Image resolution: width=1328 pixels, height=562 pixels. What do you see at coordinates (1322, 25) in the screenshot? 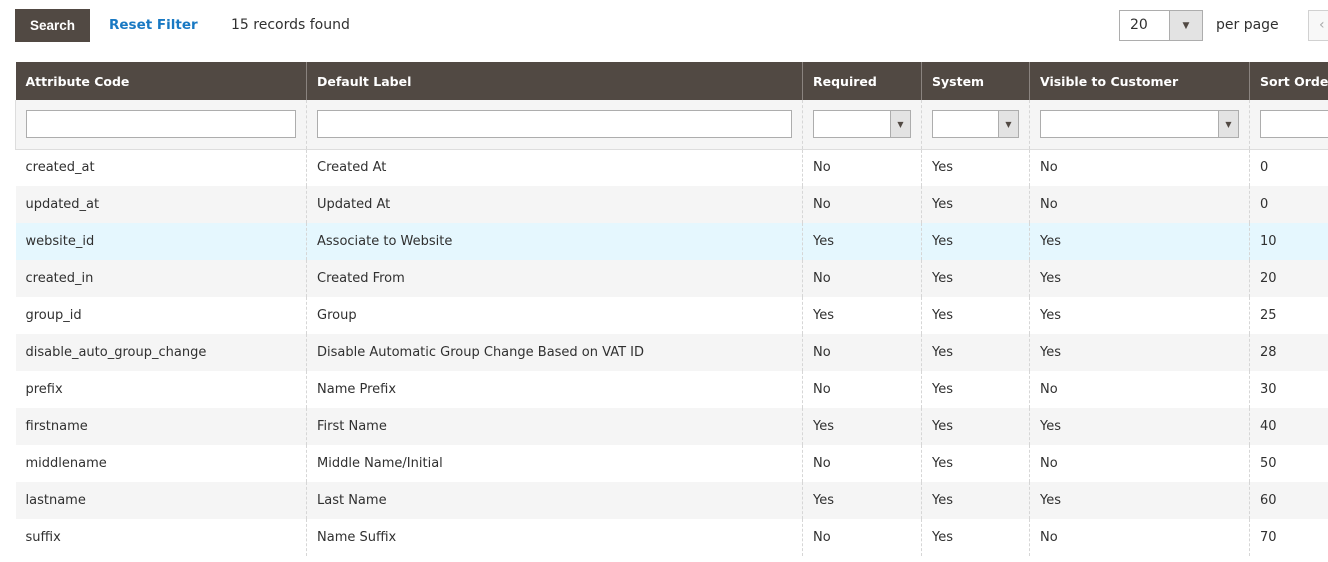
I see `chevron-left-icon: ‹` at bounding box center [1322, 25].